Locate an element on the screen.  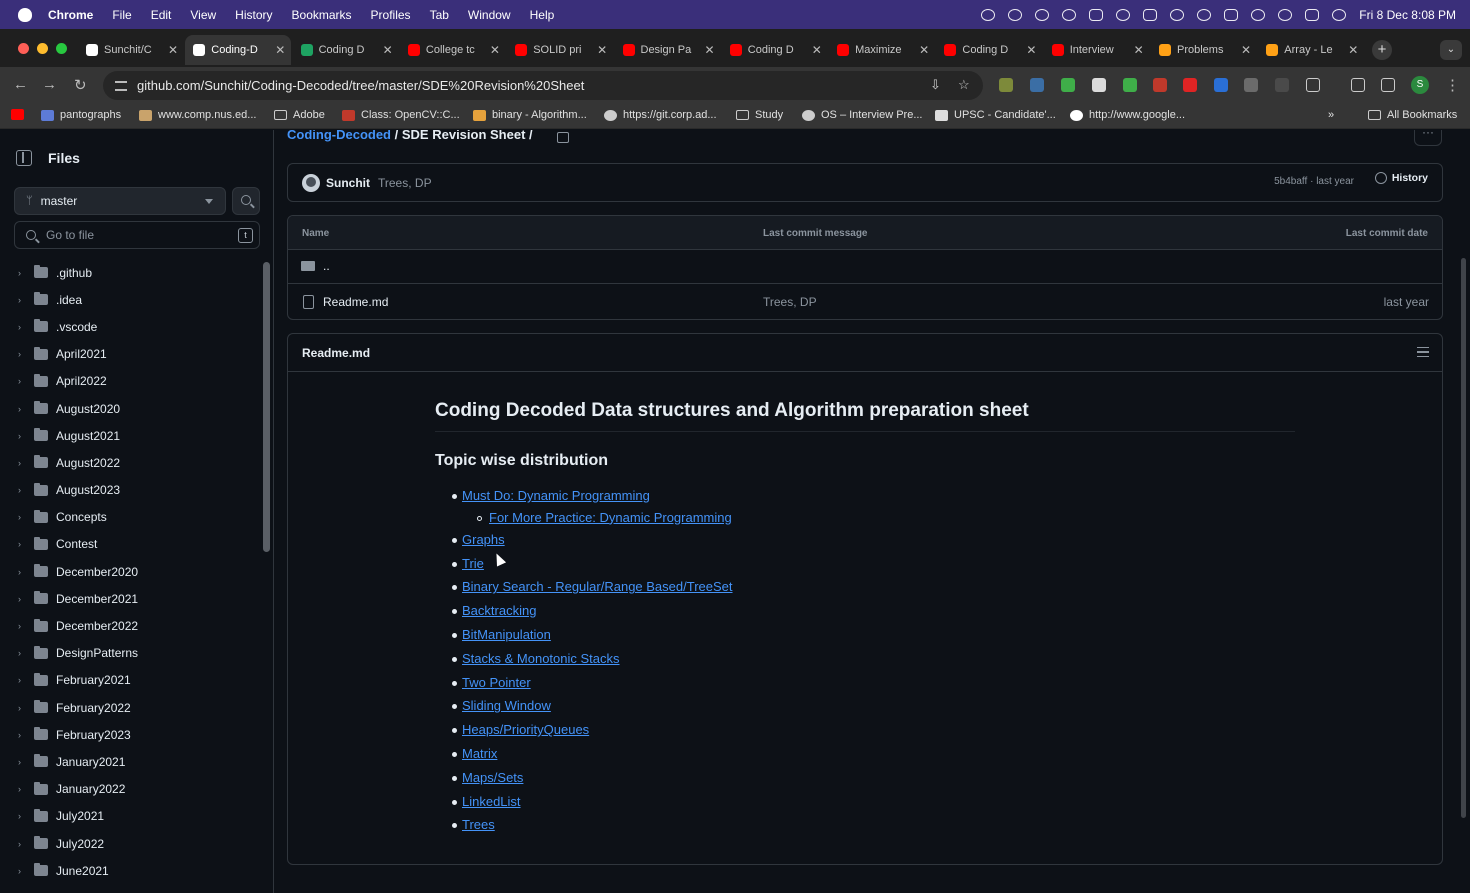
tree-item: › February2021 is located at coordinates (129, 680).